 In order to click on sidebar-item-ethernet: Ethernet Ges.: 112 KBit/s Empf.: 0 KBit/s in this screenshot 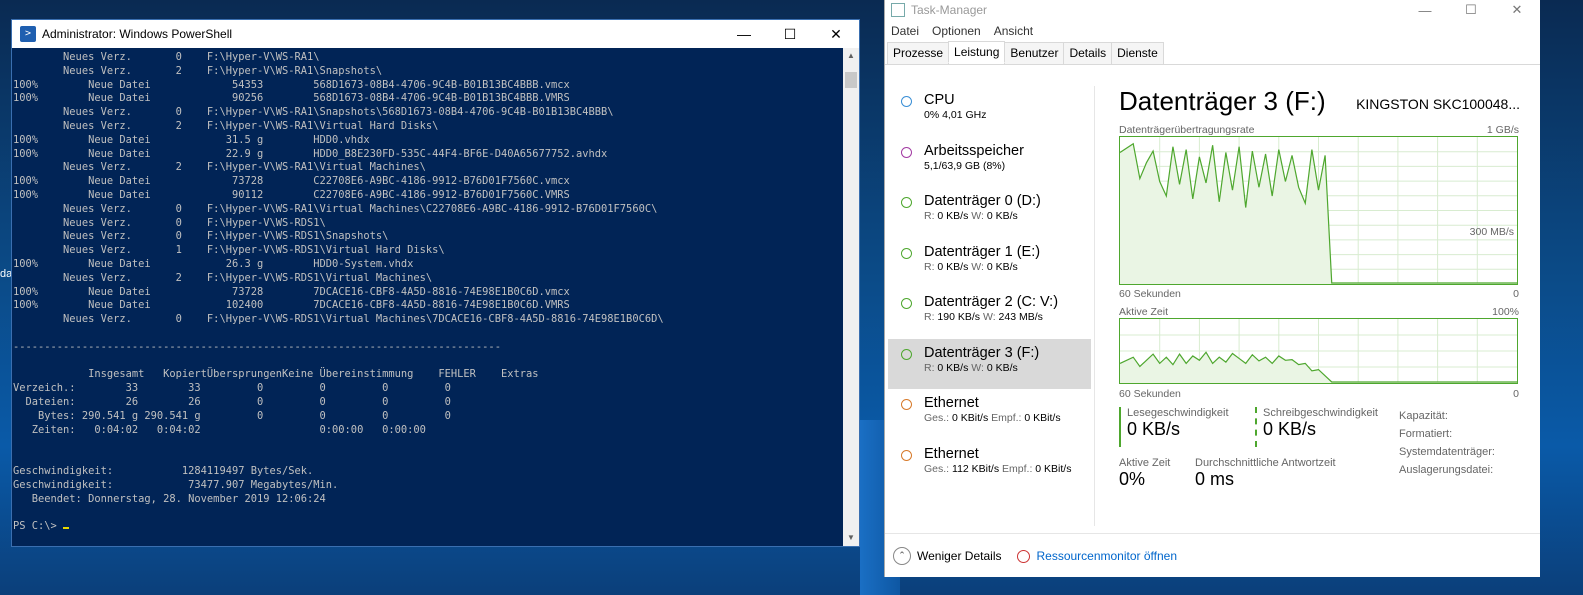, I will do `click(989, 465)`.